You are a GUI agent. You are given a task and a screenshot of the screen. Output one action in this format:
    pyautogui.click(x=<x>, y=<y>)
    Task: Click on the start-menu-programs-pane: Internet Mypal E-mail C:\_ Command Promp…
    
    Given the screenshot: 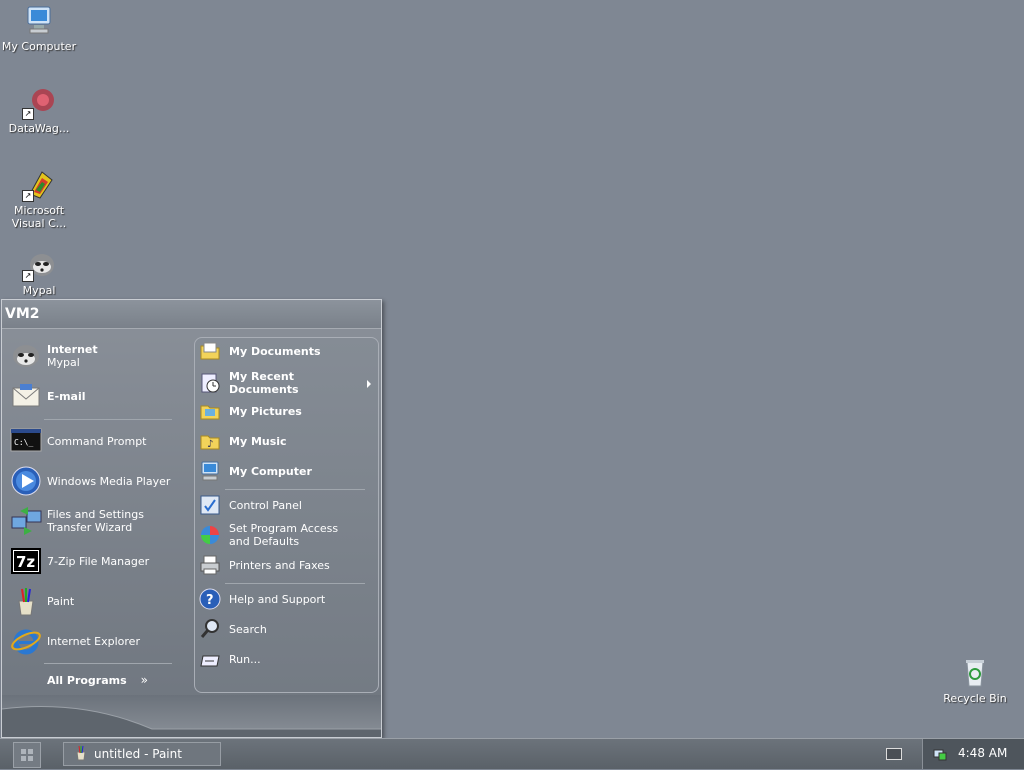 What is the action you would take?
    pyautogui.click(x=97, y=510)
    